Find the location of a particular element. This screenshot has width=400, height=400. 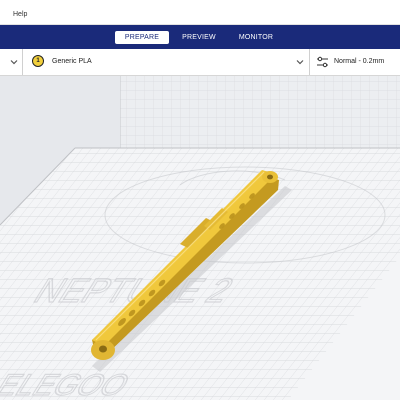

print-profile-label: Normal - 0.2mm is located at coordinates (359, 61).